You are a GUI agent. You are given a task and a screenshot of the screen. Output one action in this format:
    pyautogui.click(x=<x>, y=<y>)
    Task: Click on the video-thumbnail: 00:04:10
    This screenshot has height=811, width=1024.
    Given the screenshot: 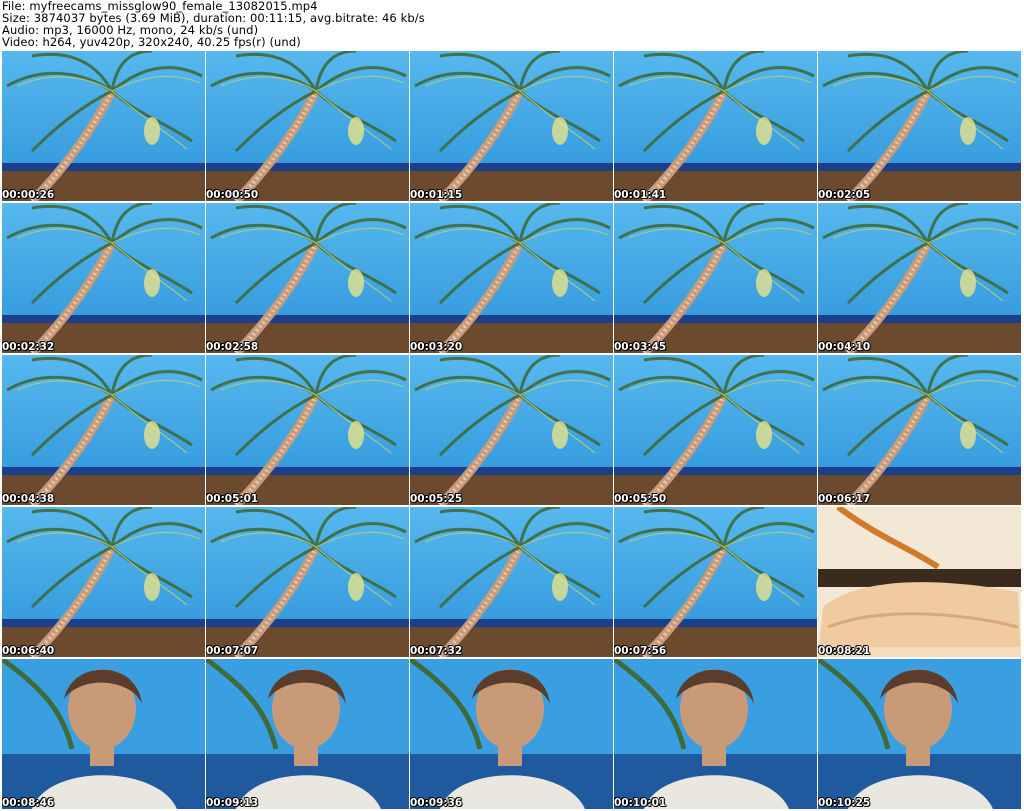 What is the action you would take?
    pyautogui.click(x=919, y=278)
    